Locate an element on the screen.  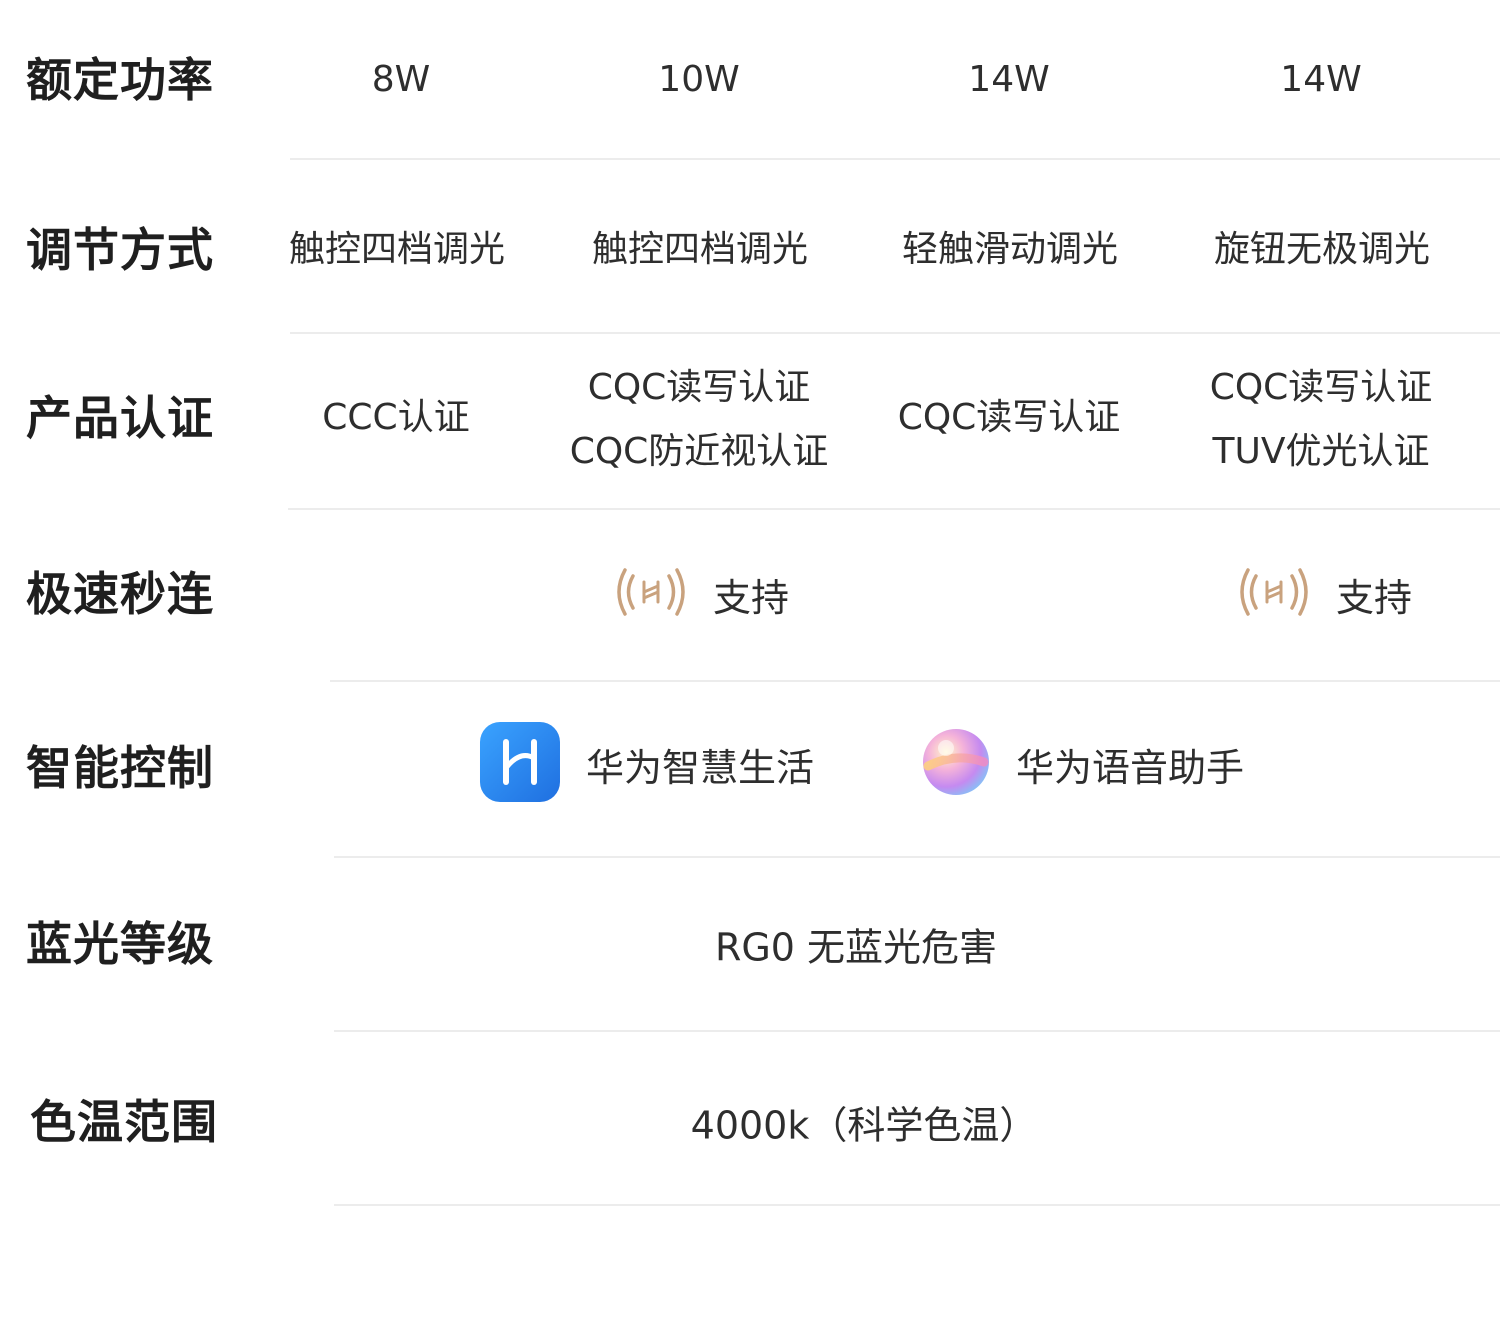
certification-line: TUV优光认证 is located at coordinates (1321, 451).